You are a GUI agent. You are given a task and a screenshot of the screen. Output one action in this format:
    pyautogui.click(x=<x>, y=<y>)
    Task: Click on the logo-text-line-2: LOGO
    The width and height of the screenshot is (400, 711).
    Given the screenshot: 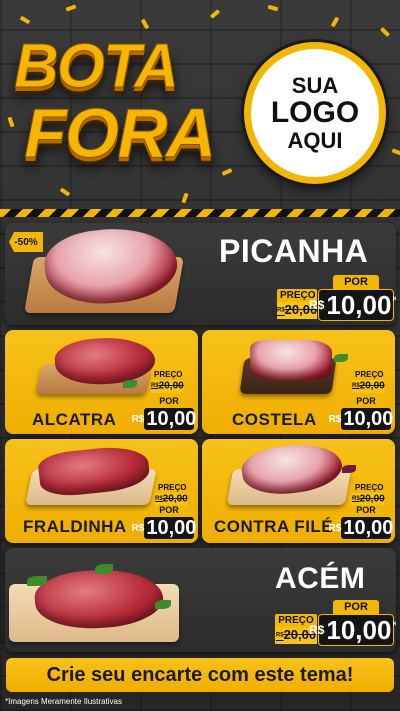 What is the action you would take?
    pyautogui.click(x=315, y=113)
    